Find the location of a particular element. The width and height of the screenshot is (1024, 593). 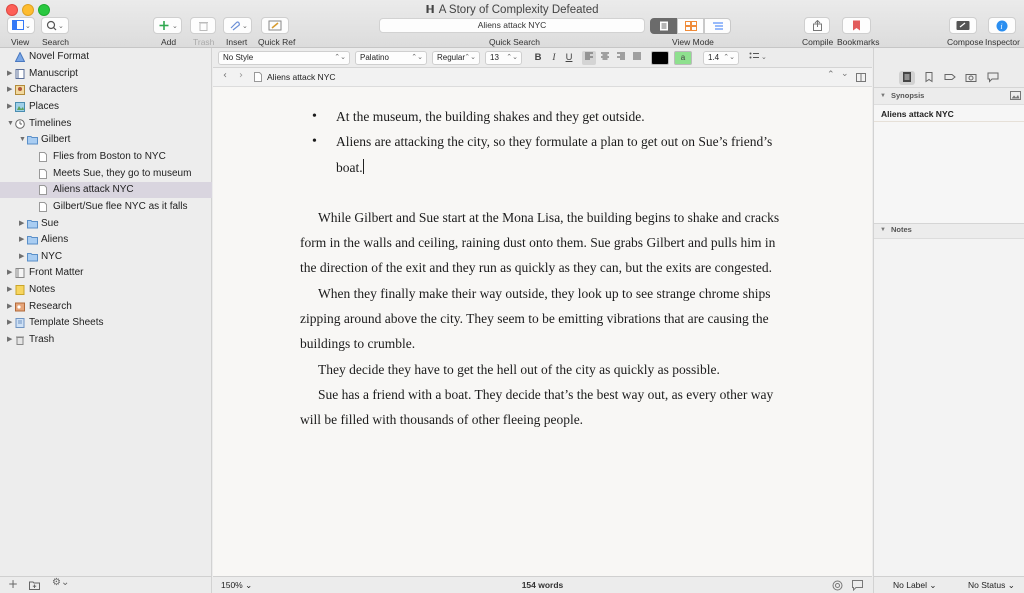

compose-button is located at coordinates (963, 25).